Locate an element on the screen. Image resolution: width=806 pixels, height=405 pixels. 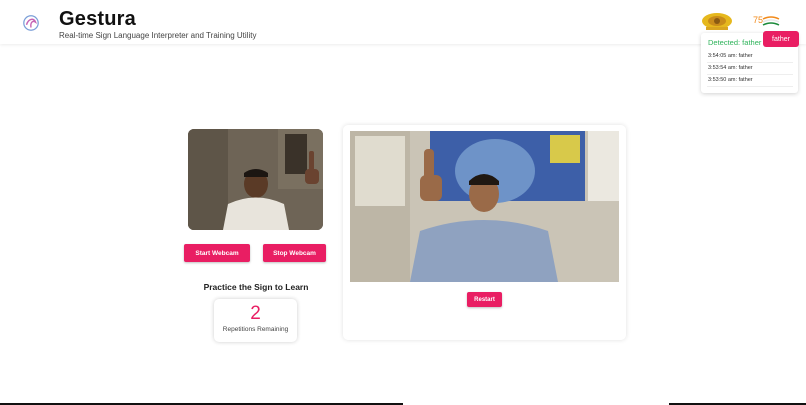
svg-text: 75 is located at coordinates (758, 20).